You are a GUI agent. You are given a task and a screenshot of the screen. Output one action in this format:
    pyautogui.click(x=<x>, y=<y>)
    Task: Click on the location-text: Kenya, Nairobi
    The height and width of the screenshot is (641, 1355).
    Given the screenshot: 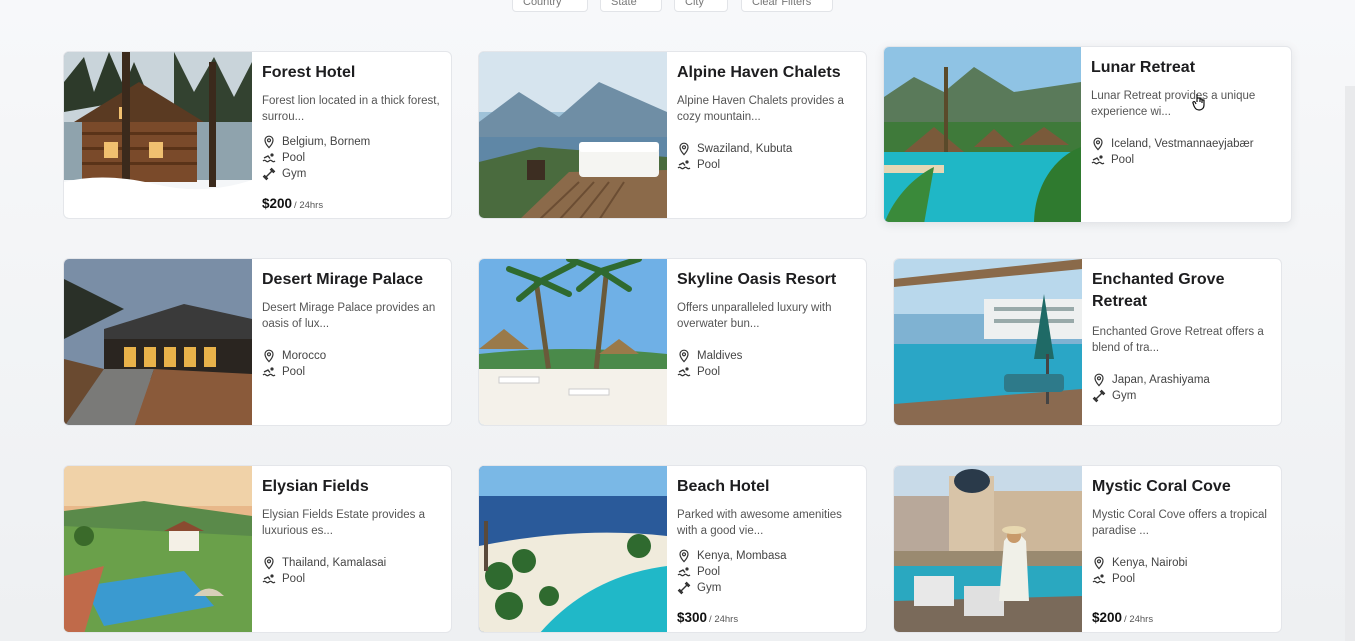 What is the action you would take?
    pyautogui.click(x=1150, y=563)
    